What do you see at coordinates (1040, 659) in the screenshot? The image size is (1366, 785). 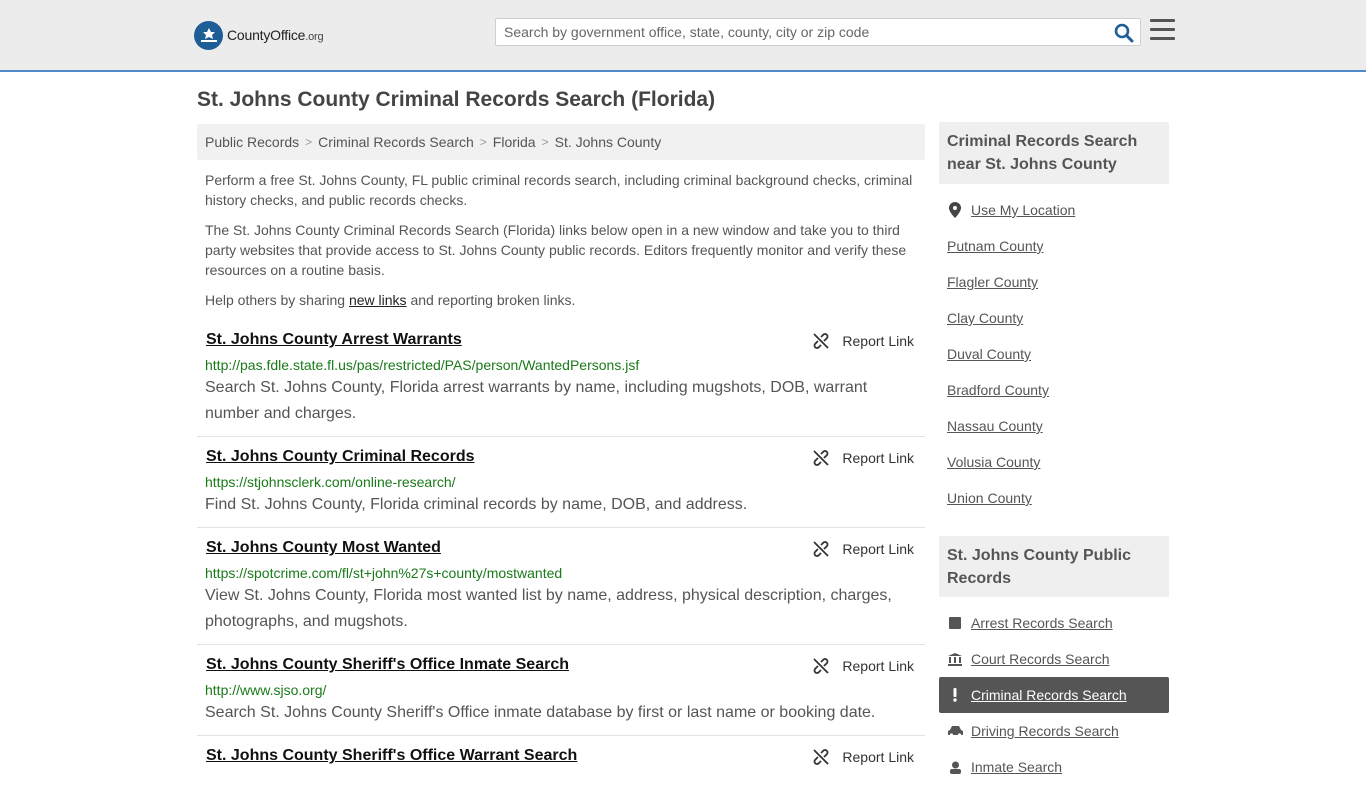 I see `court-records-link: Court Records Search` at bounding box center [1040, 659].